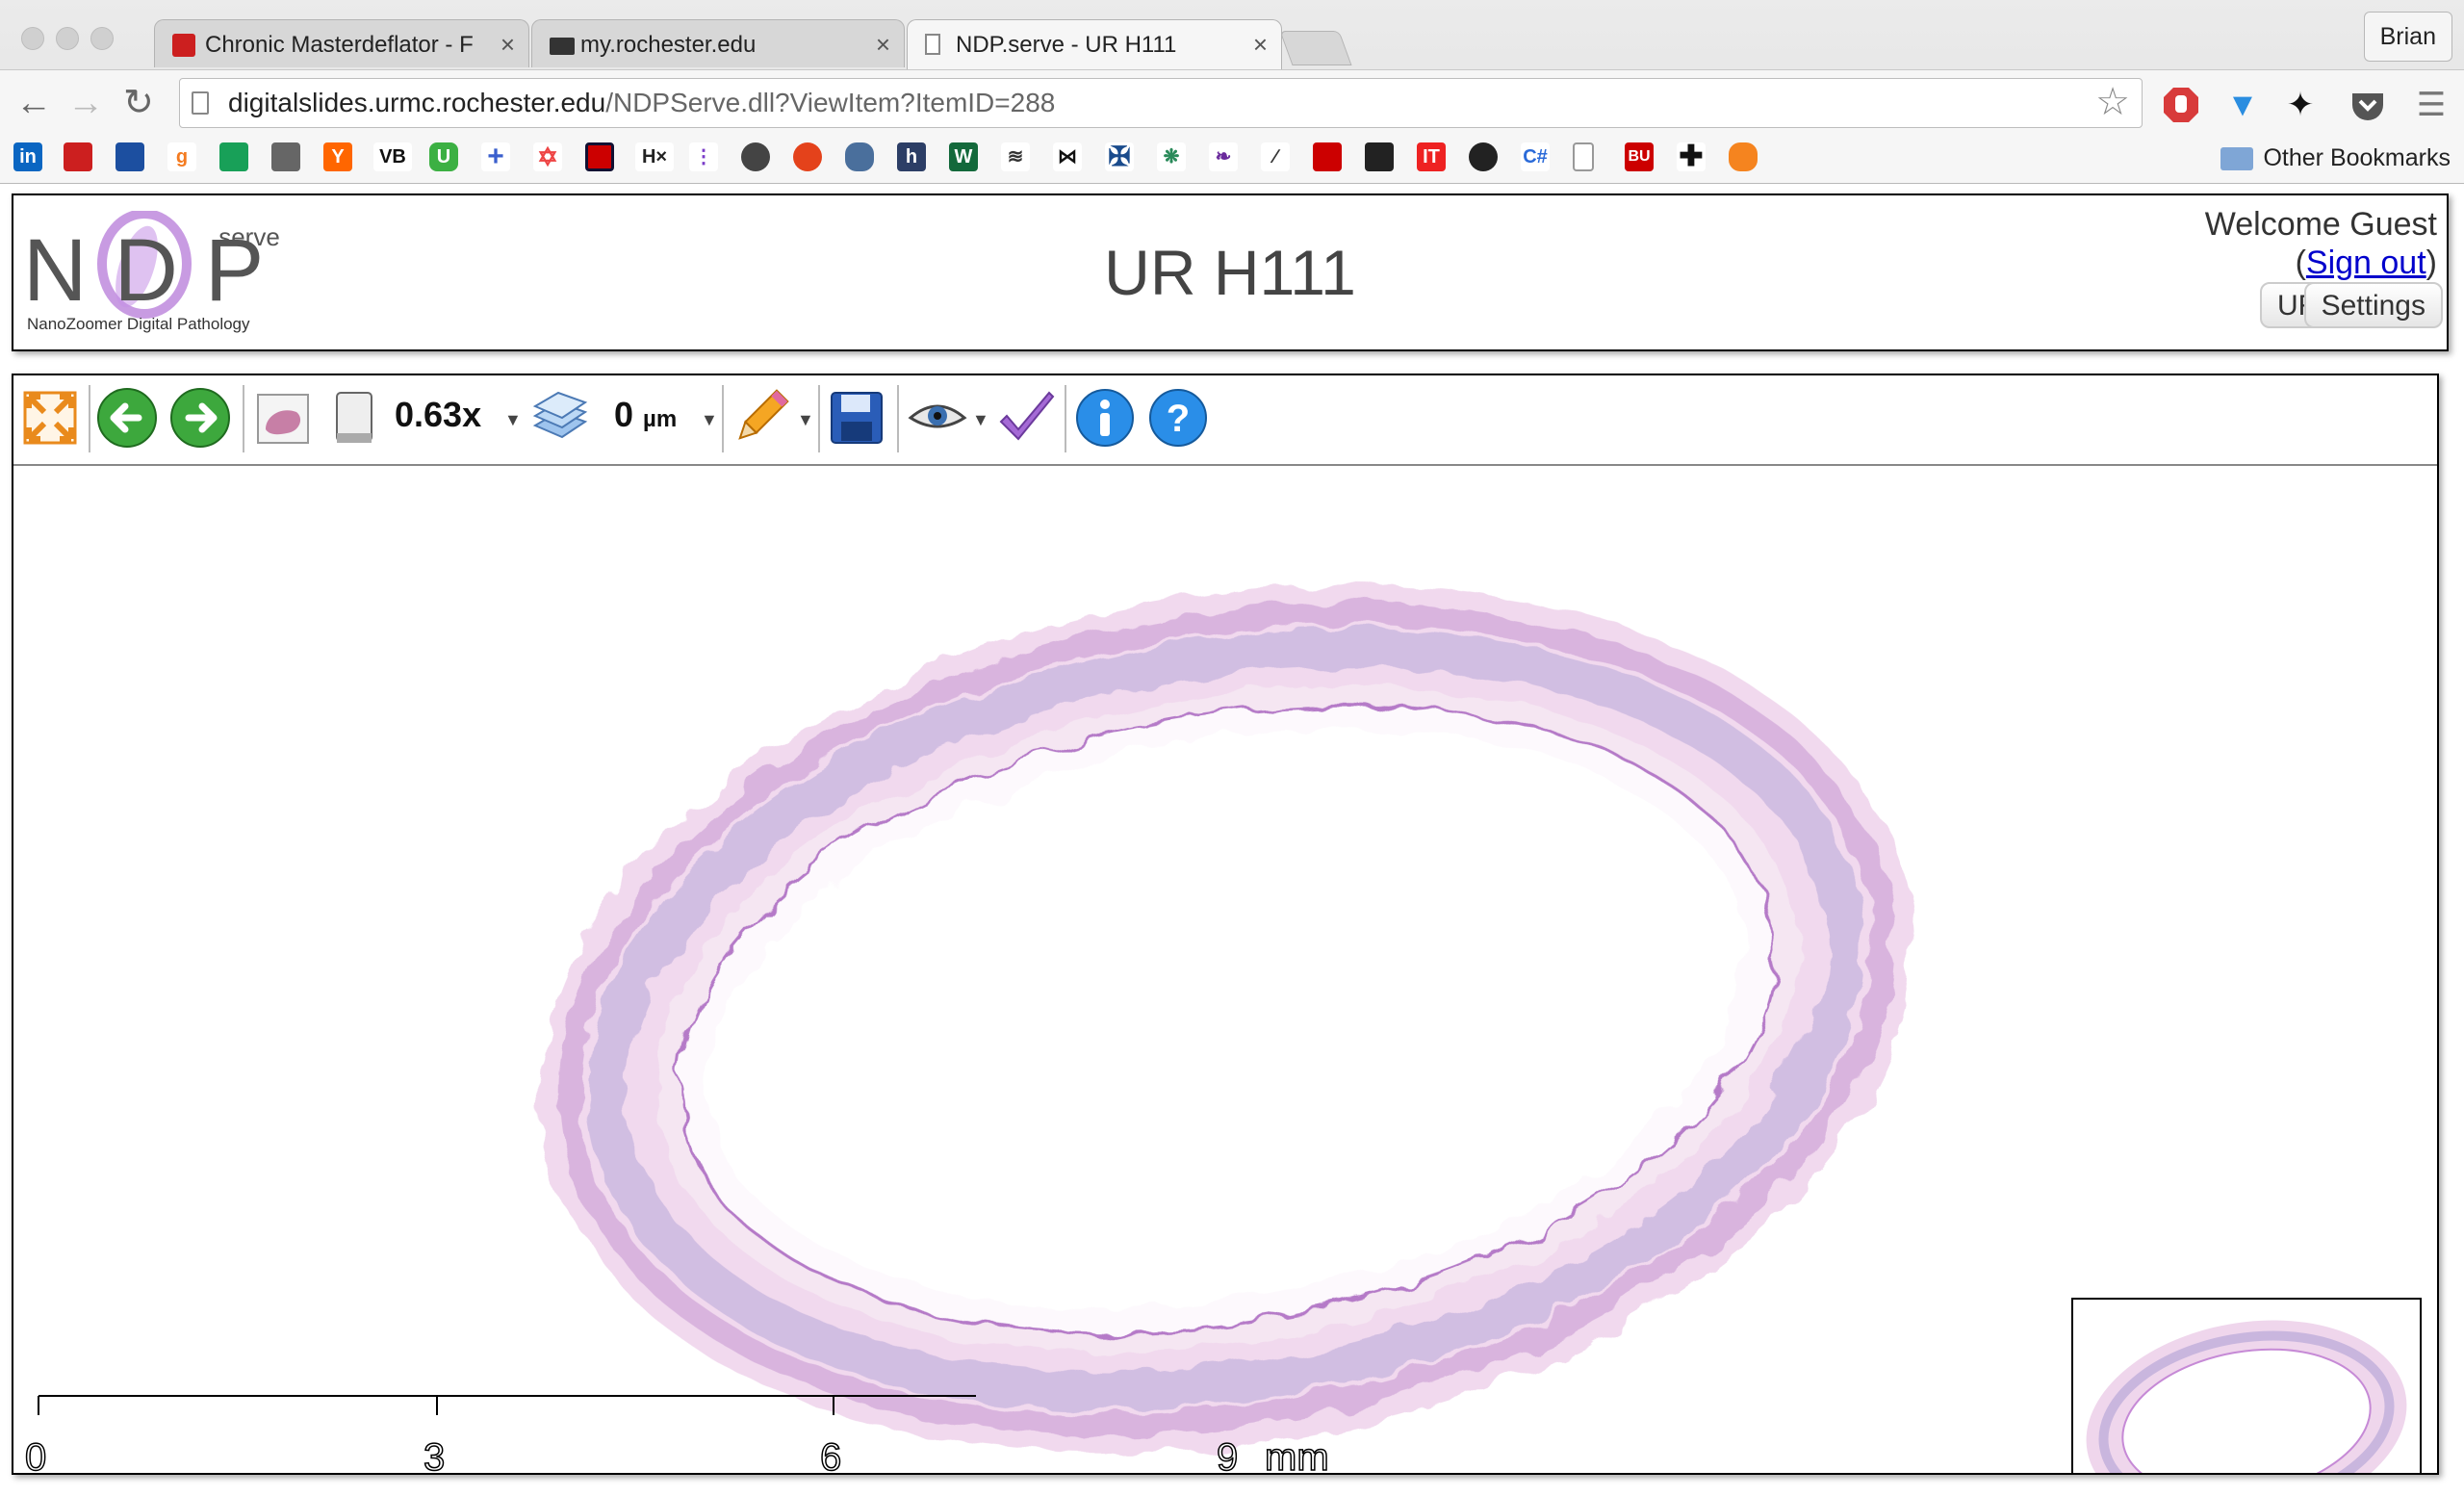 This screenshot has width=2464, height=1496. What do you see at coordinates (1171, 156) in the screenshot?
I see `network-bookmark: ❋` at bounding box center [1171, 156].